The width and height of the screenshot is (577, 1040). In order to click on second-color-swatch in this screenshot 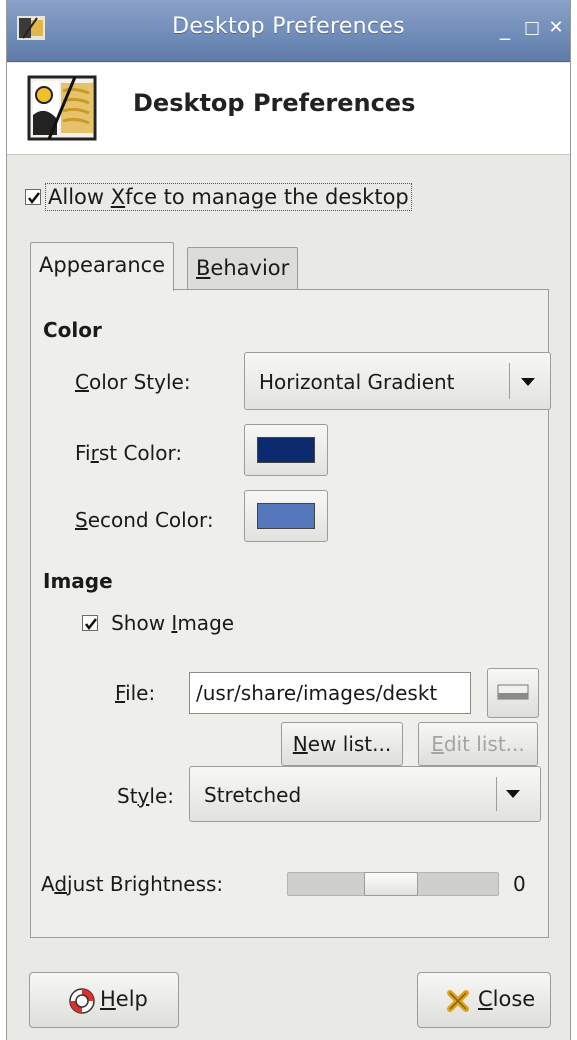, I will do `click(286, 516)`.